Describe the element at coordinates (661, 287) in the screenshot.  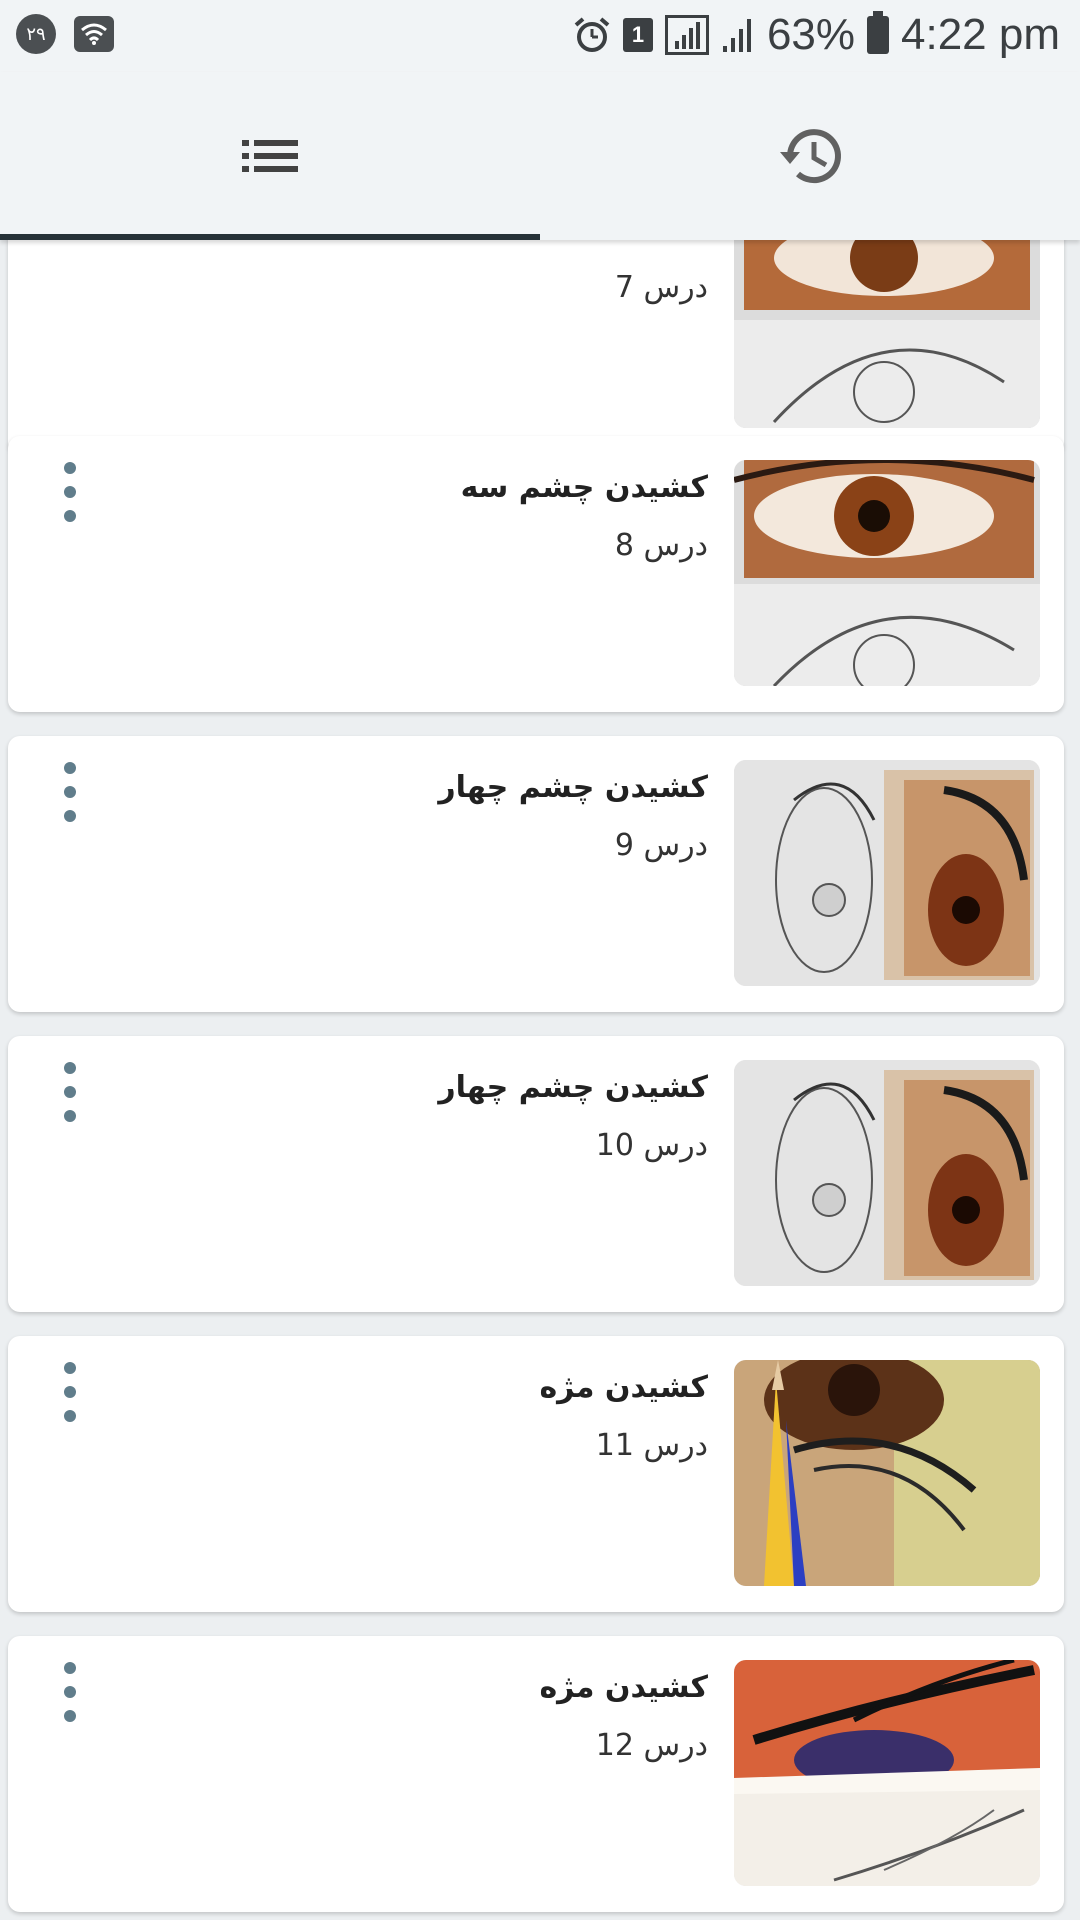
I see `lesson-number: درس 7` at that location.